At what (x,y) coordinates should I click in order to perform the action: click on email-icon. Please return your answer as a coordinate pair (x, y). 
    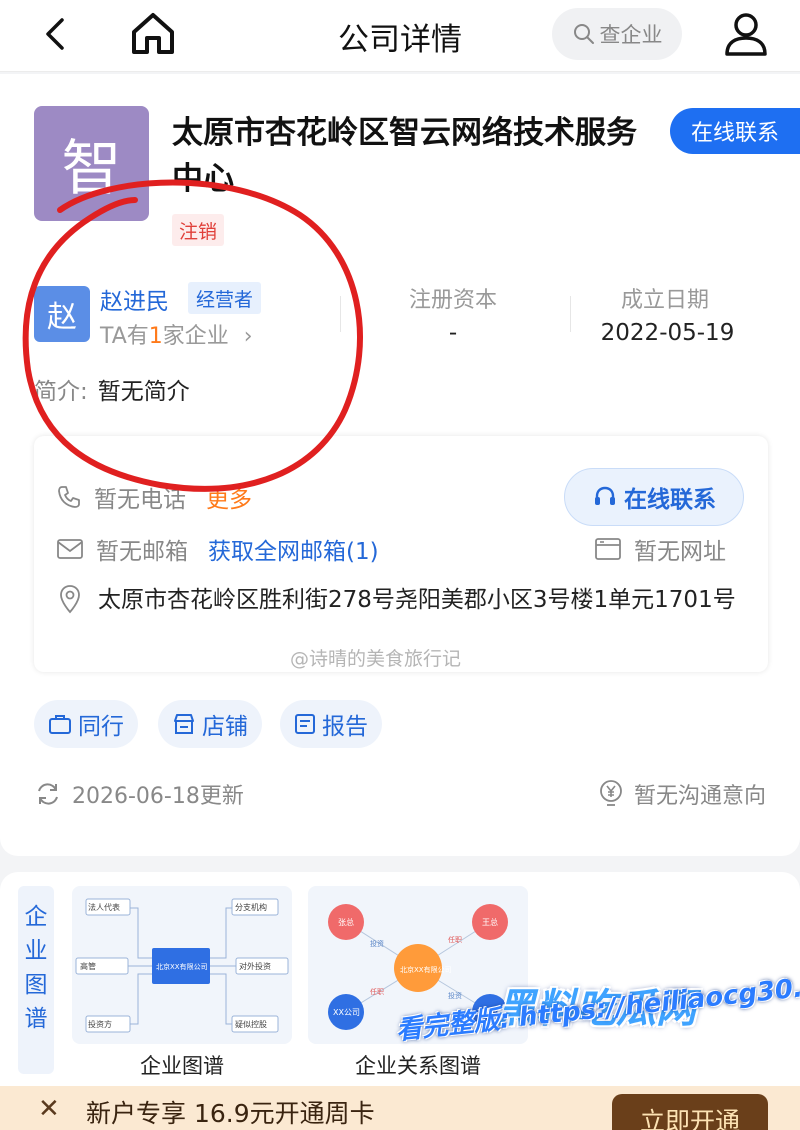
    Looking at the image, I should click on (70, 549).